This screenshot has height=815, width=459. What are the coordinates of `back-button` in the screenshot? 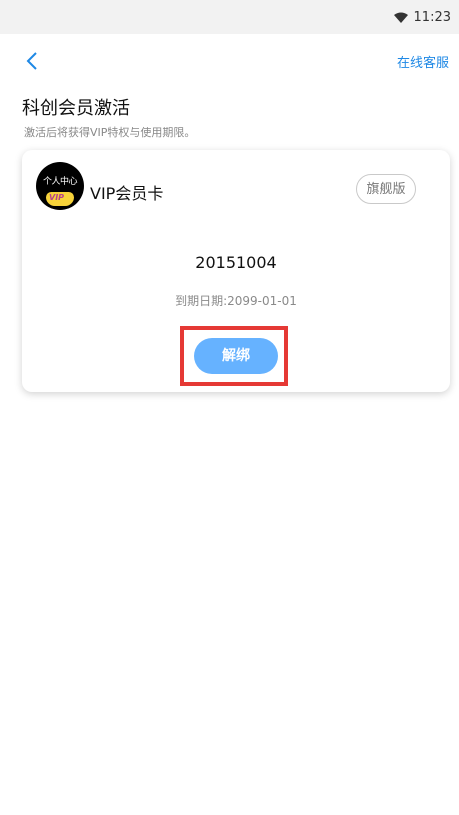 It's located at (33, 61).